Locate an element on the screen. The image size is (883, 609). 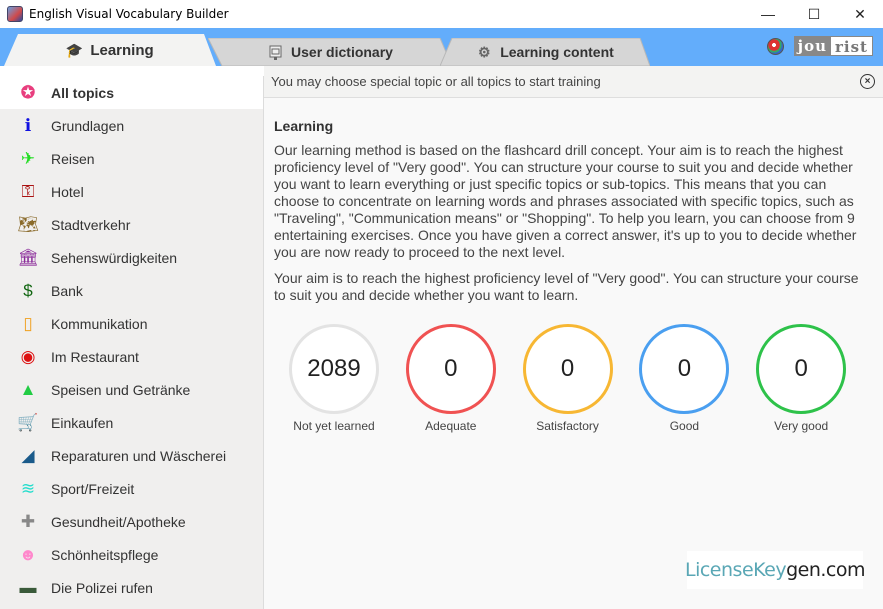
sidebar-item: ▯ Kommunikation is located at coordinates (131, 323).